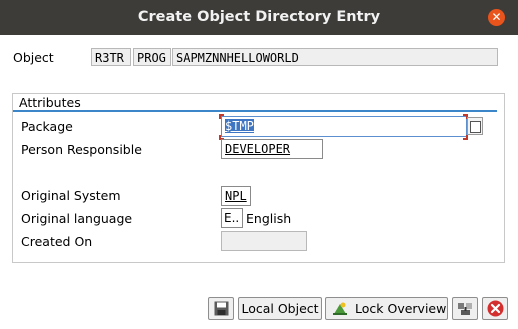 This screenshot has height=329, width=518. I want to click on transport-icon, so click(465, 309).